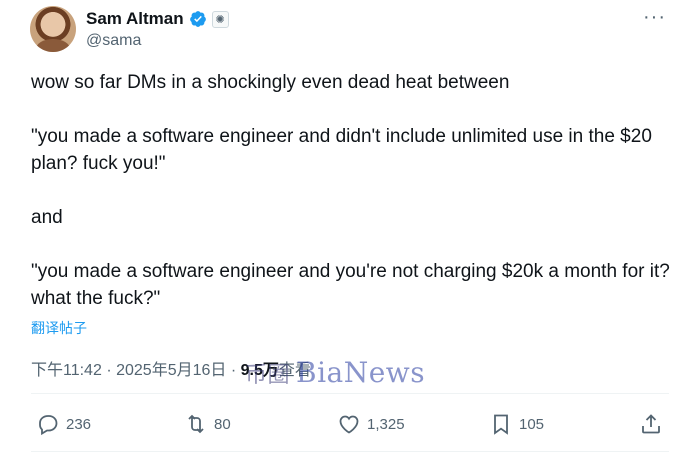  I want to click on avatar, so click(53, 29).